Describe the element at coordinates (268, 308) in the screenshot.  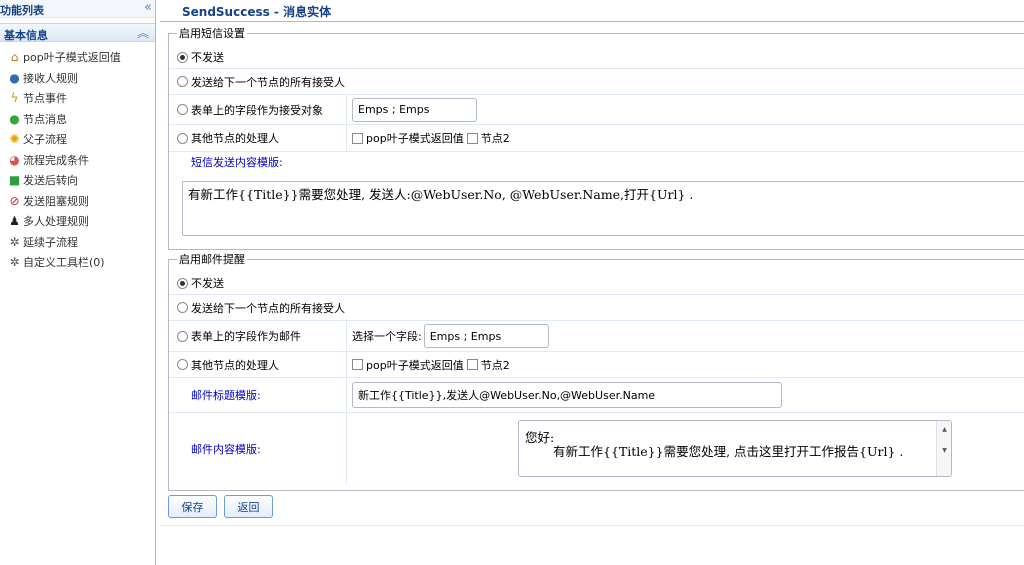
I see `mail-option-next-label: 发送给下一个节点的所有接受人` at that location.